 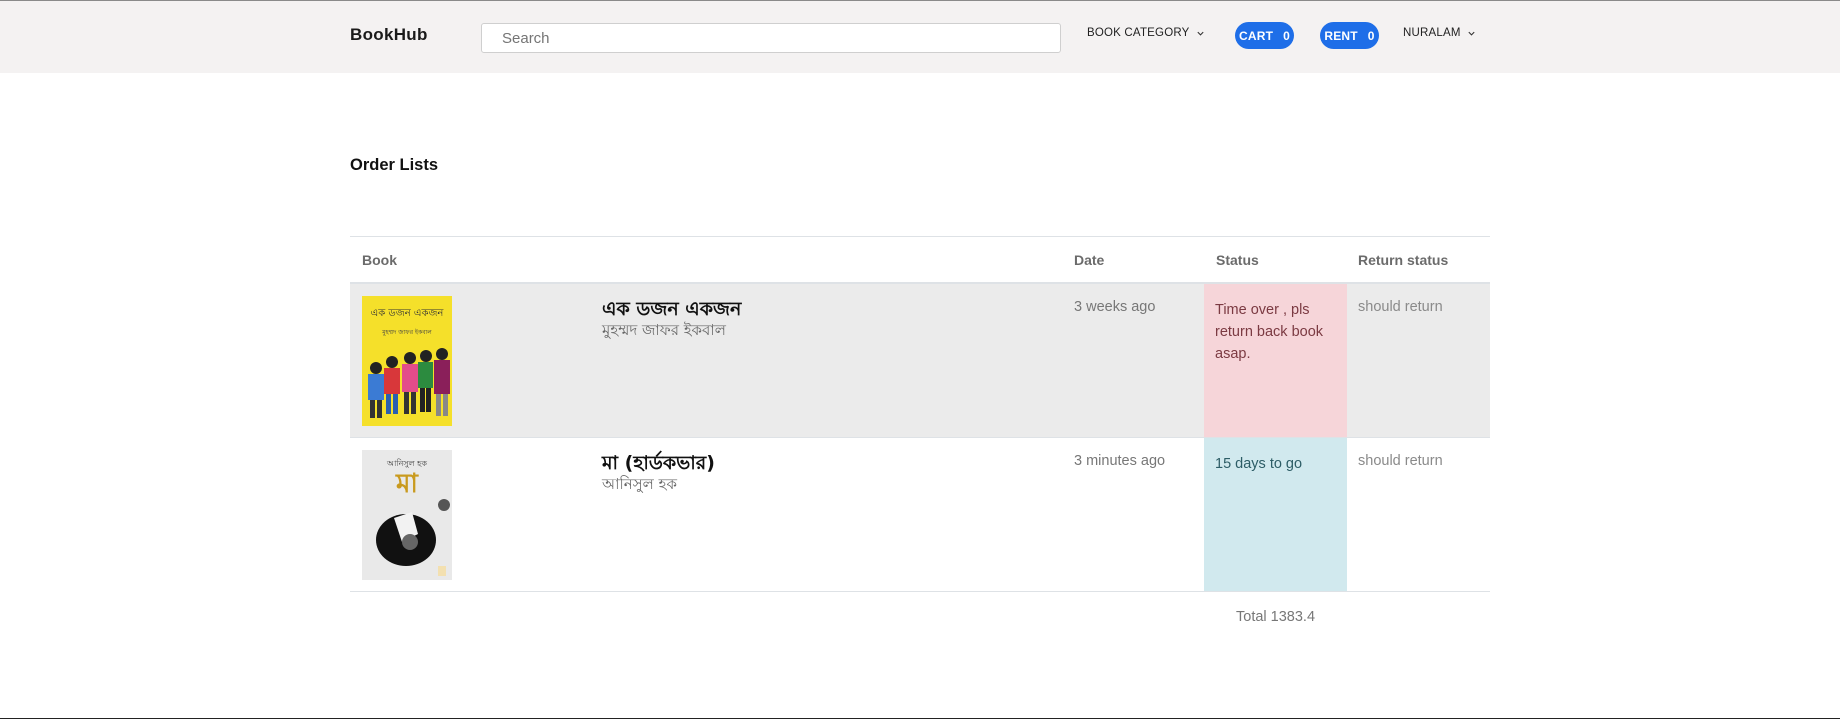 What do you see at coordinates (379, 260) in the screenshot?
I see `column-header-book: Book` at bounding box center [379, 260].